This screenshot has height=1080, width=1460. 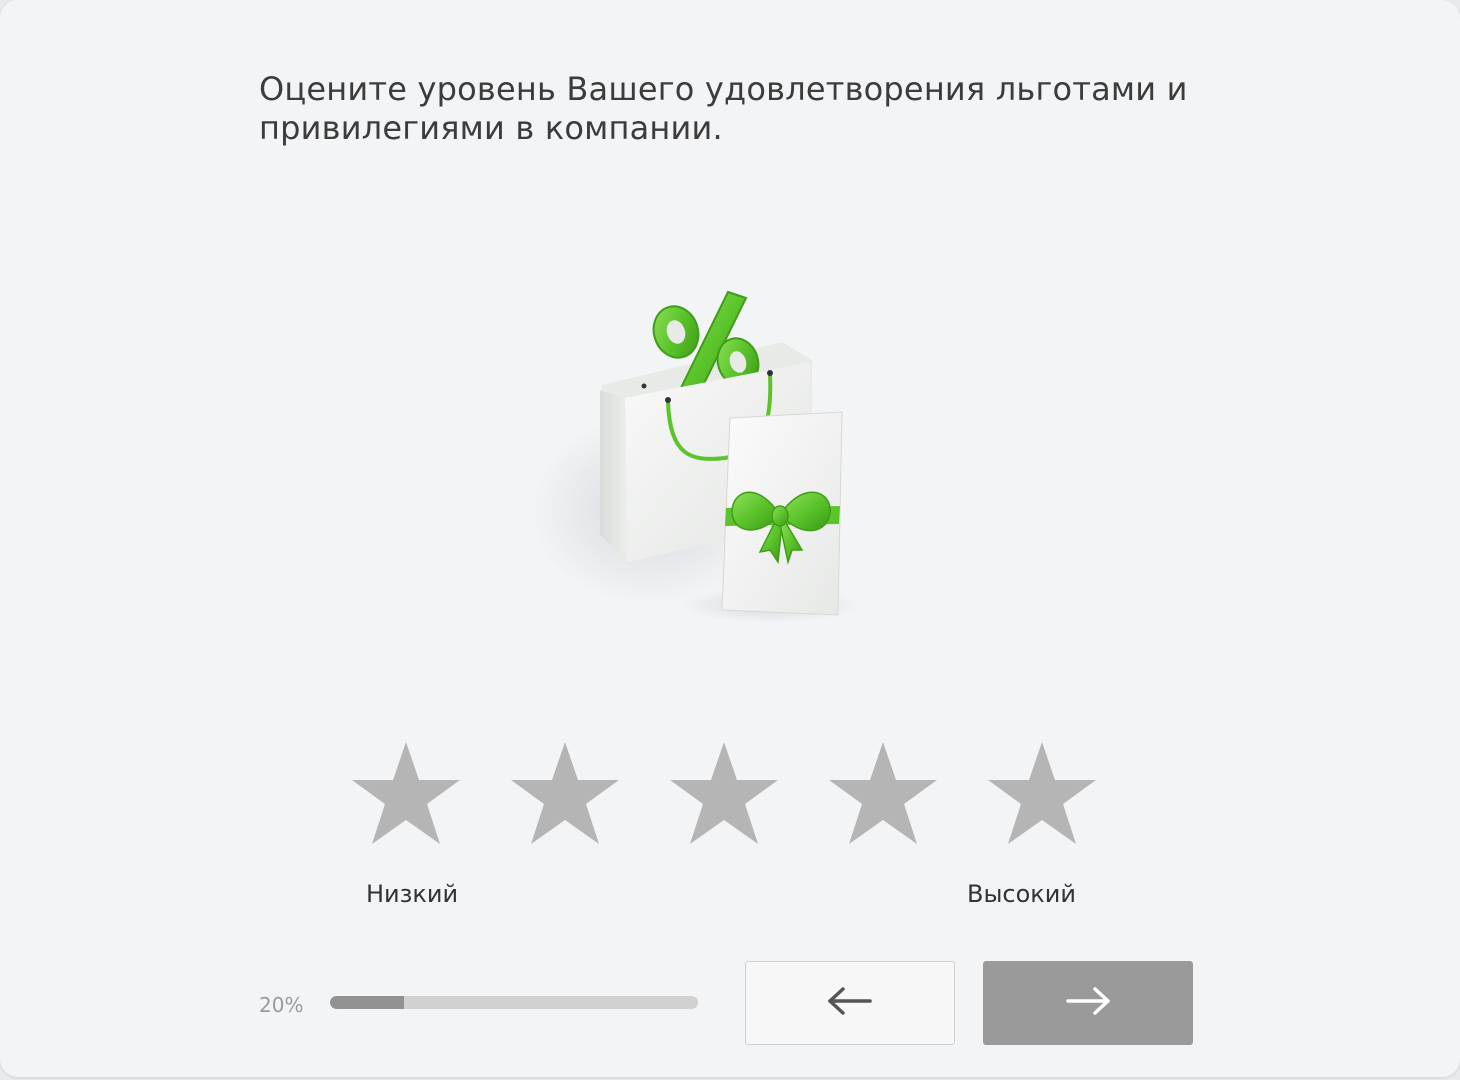 What do you see at coordinates (412, 894) in the screenshot?
I see `scale-low-label: Низкий` at bounding box center [412, 894].